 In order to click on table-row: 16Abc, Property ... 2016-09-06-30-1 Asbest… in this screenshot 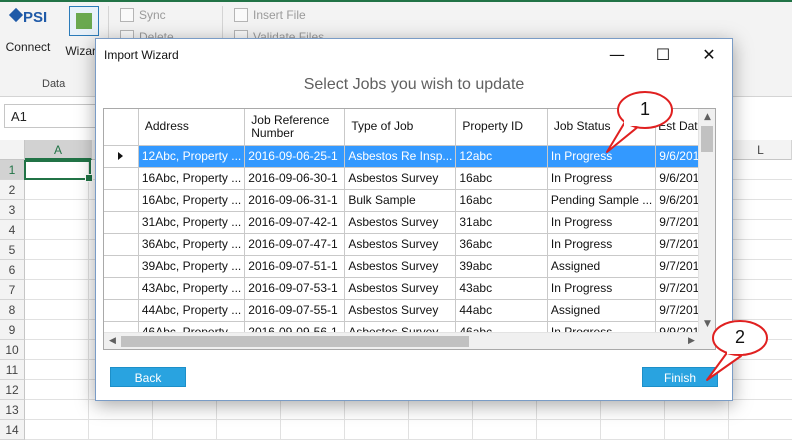, I will do `click(409, 178)`.